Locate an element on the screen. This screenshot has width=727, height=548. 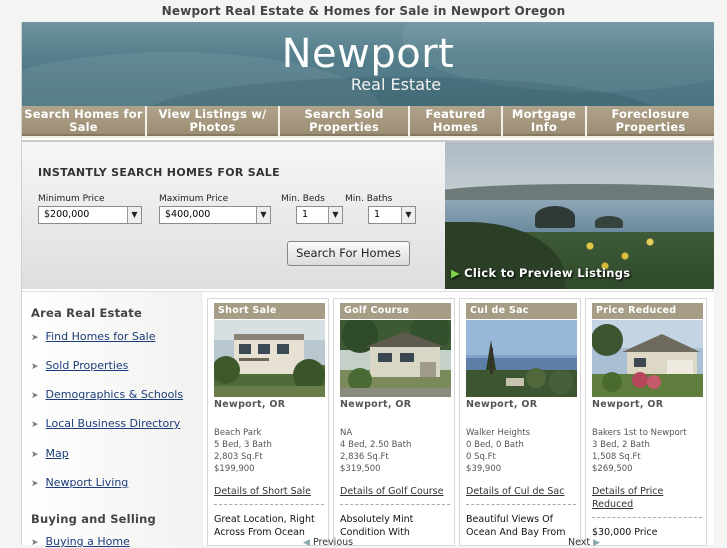
min-baths-value: 1 is located at coordinates (377, 214).